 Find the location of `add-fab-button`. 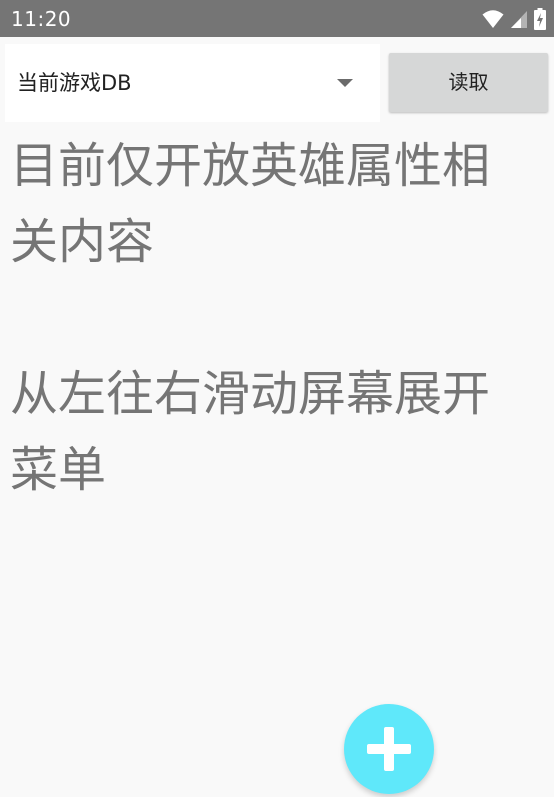

add-fab-button is located at coordinates (389, 749).